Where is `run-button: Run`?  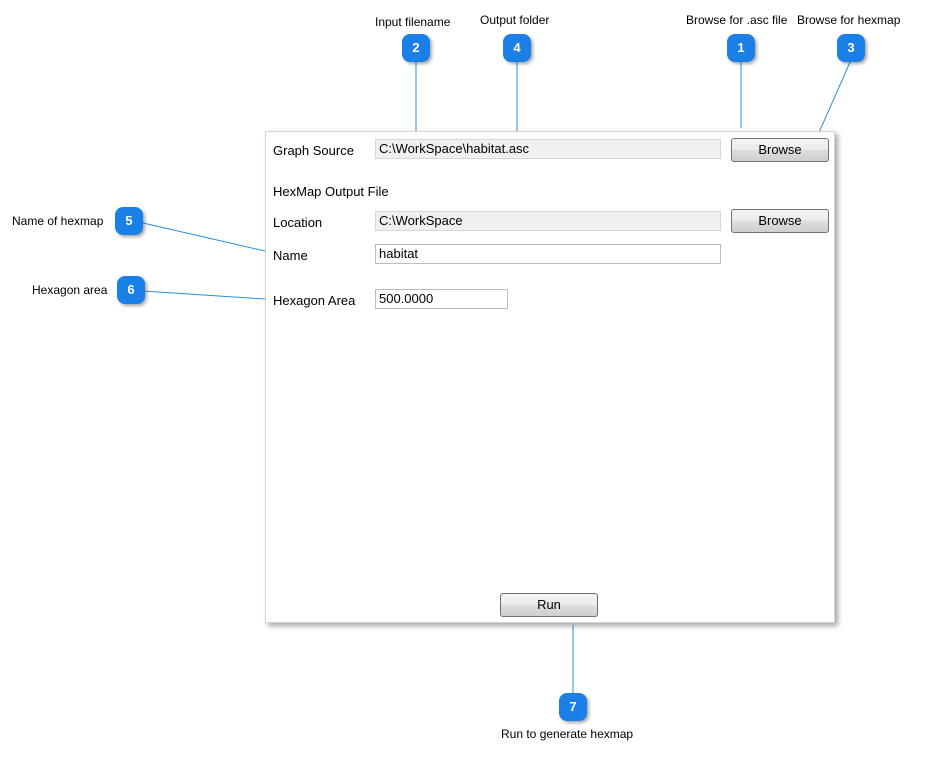
run-button: Run is located at coordinates (549, 605).